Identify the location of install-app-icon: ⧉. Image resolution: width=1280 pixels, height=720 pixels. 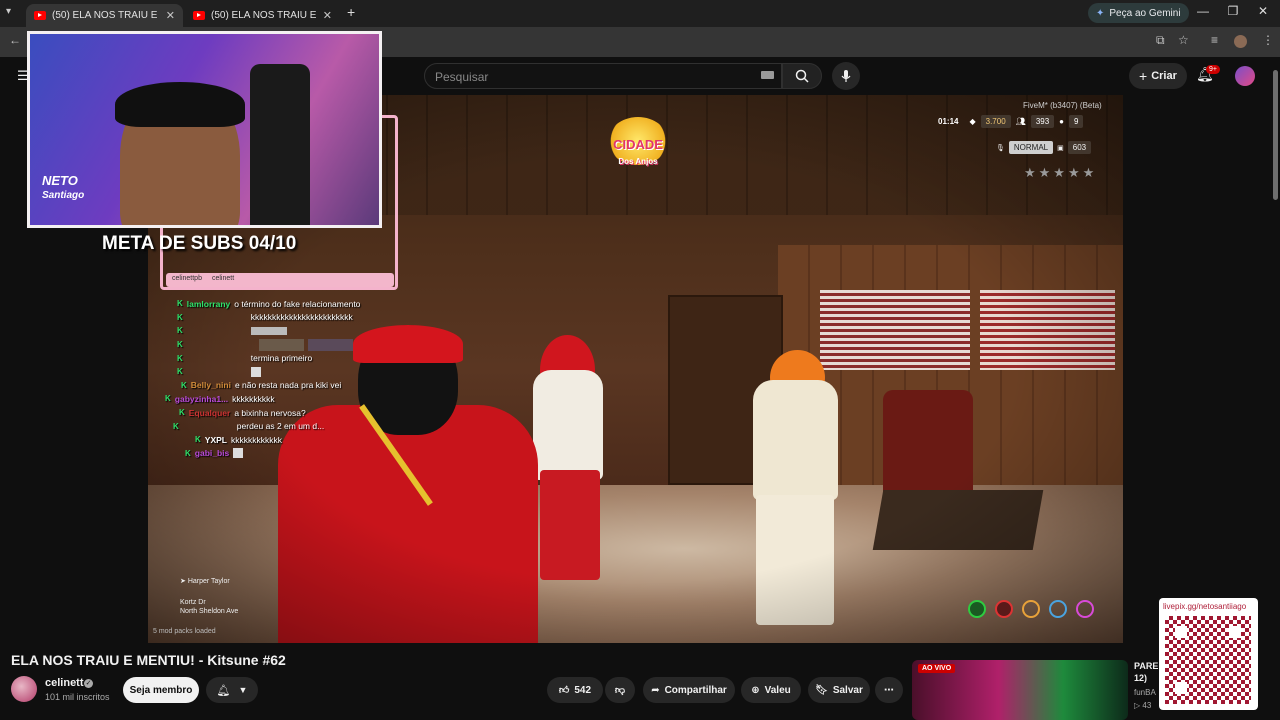
(1160, 40).